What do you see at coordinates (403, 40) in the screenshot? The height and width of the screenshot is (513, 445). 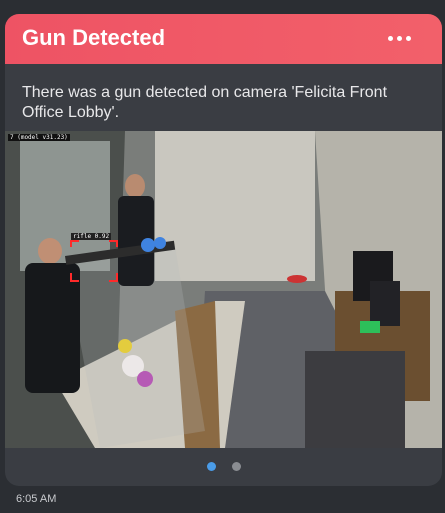 I see `more-dots-icon` at bounding box center [403, 40].